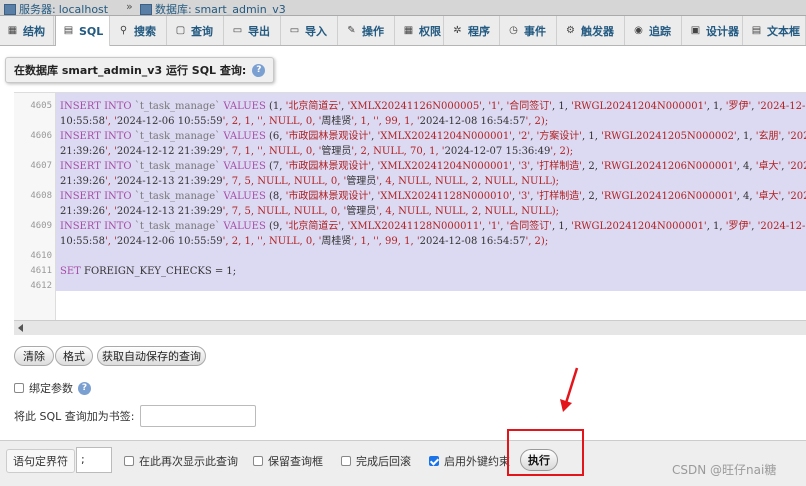 This screenshot has height=486, width=806. Describe the element at coordinates (654, 30) in the screenshot. I see `tab-tracking: ◉ 追踪` at that location.